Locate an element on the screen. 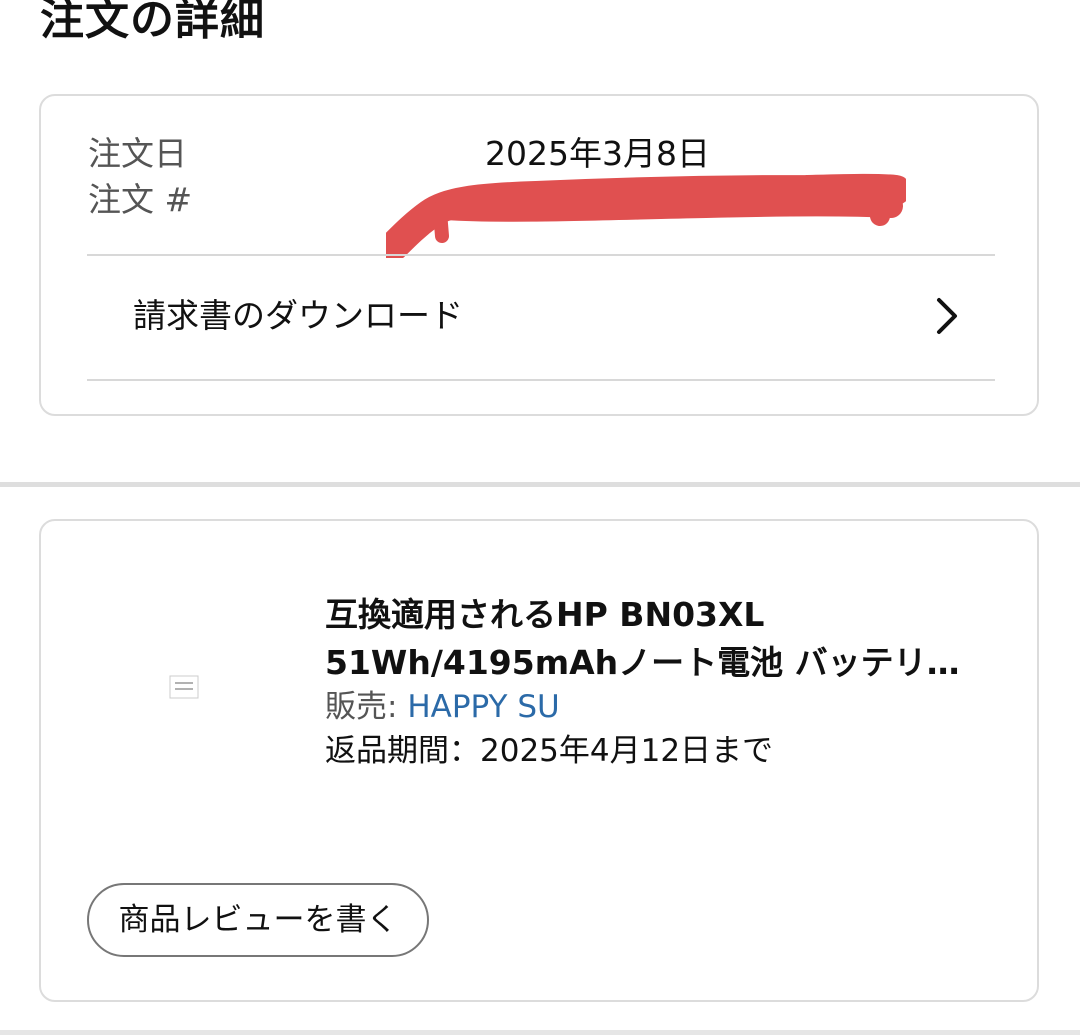 The image size is (1080, 1035). chevron-right-icon is located at coordinates (947, 316).